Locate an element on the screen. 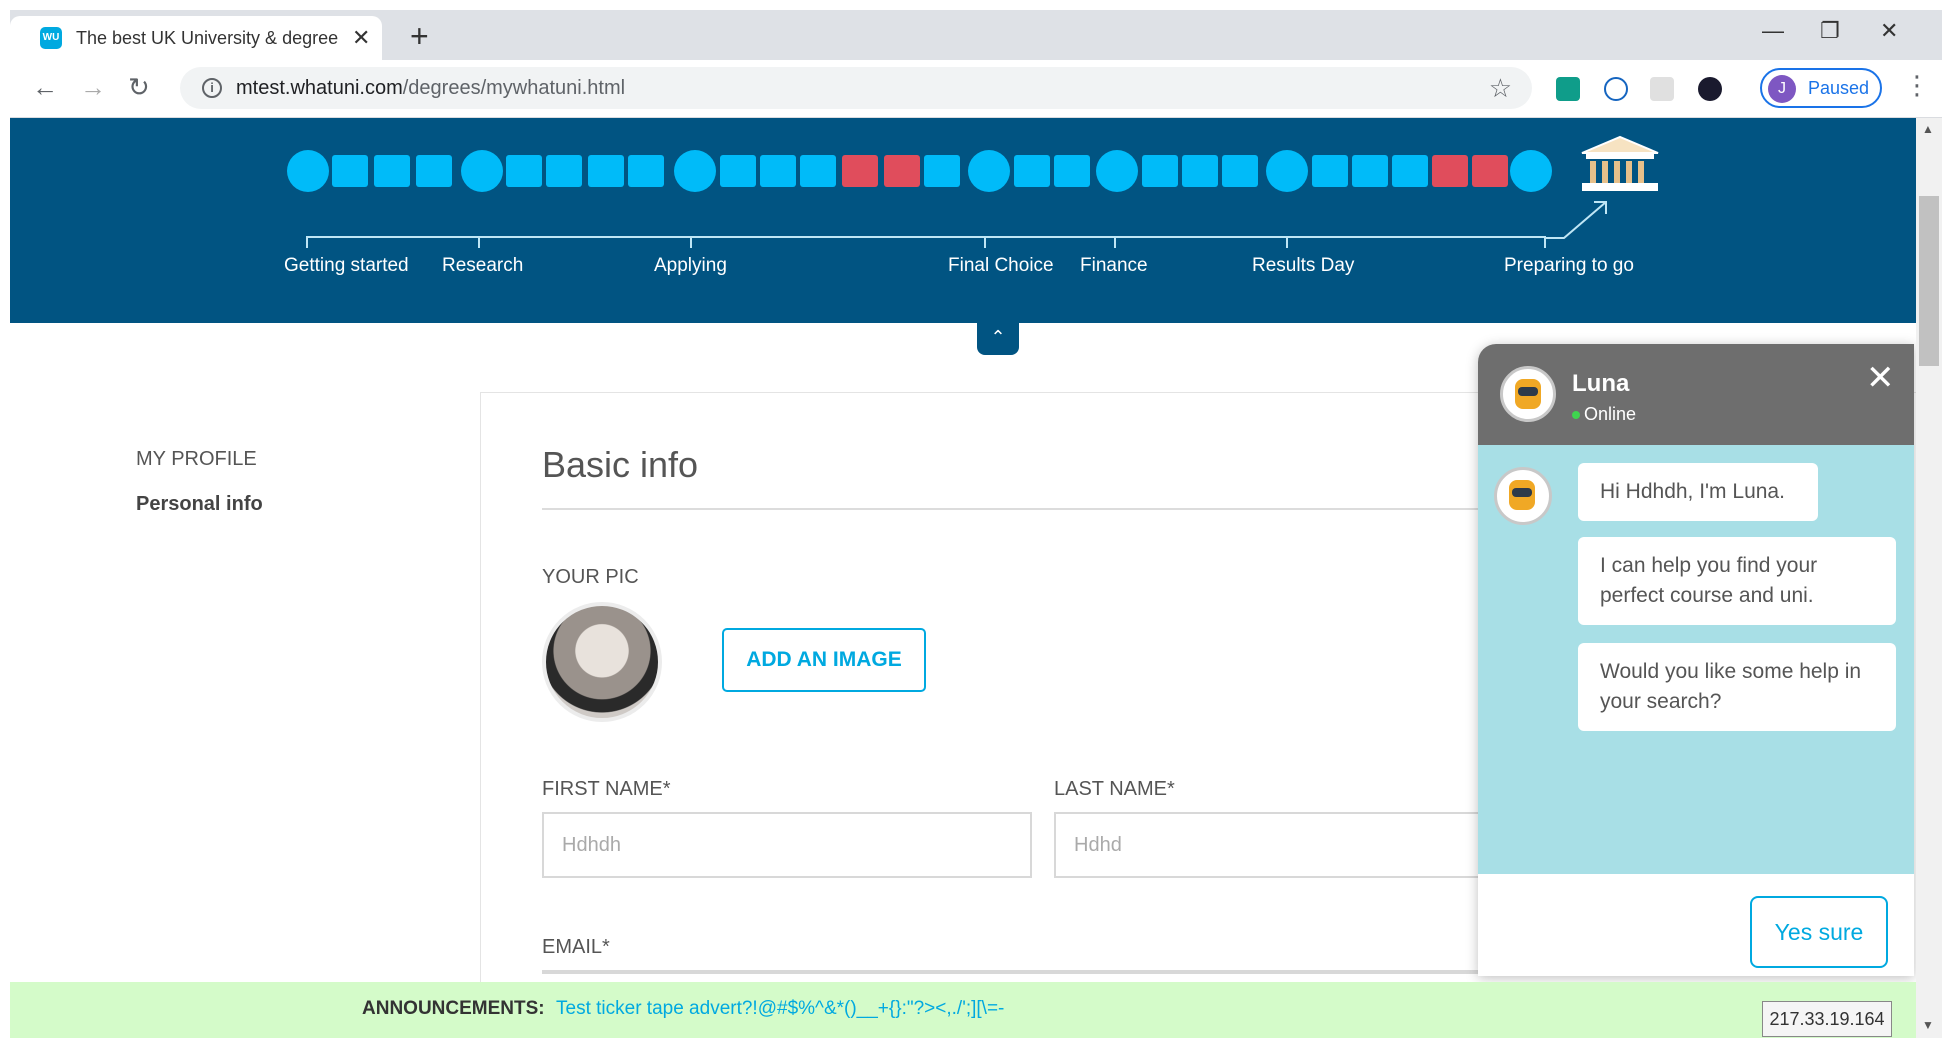 The image size is (1942, 1042). stage-label: Finance is located at coordinates (1114, 266).